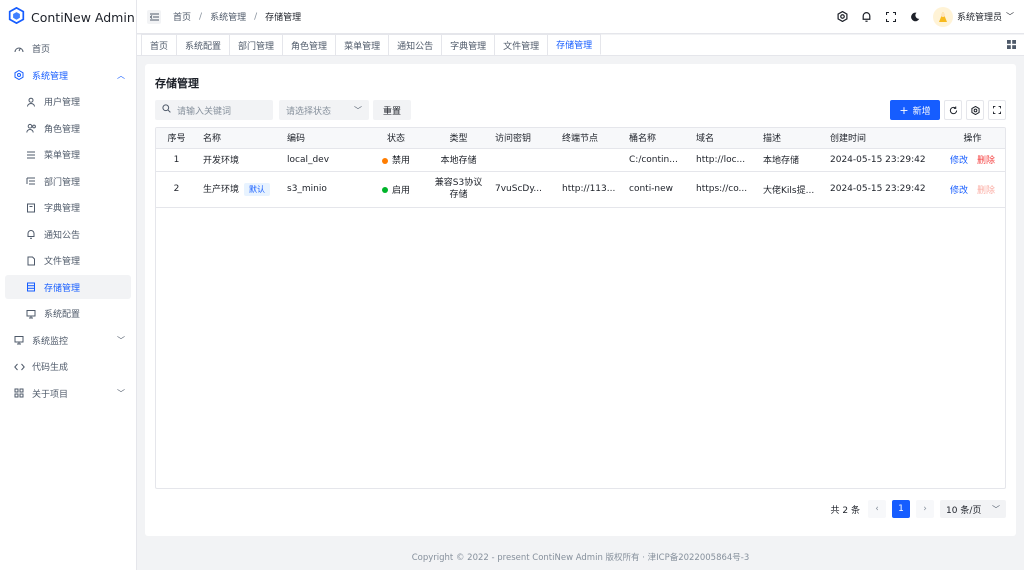  Describe the element at coordinates (31, 128) in the screenshot. I see `users-icon` at that location.